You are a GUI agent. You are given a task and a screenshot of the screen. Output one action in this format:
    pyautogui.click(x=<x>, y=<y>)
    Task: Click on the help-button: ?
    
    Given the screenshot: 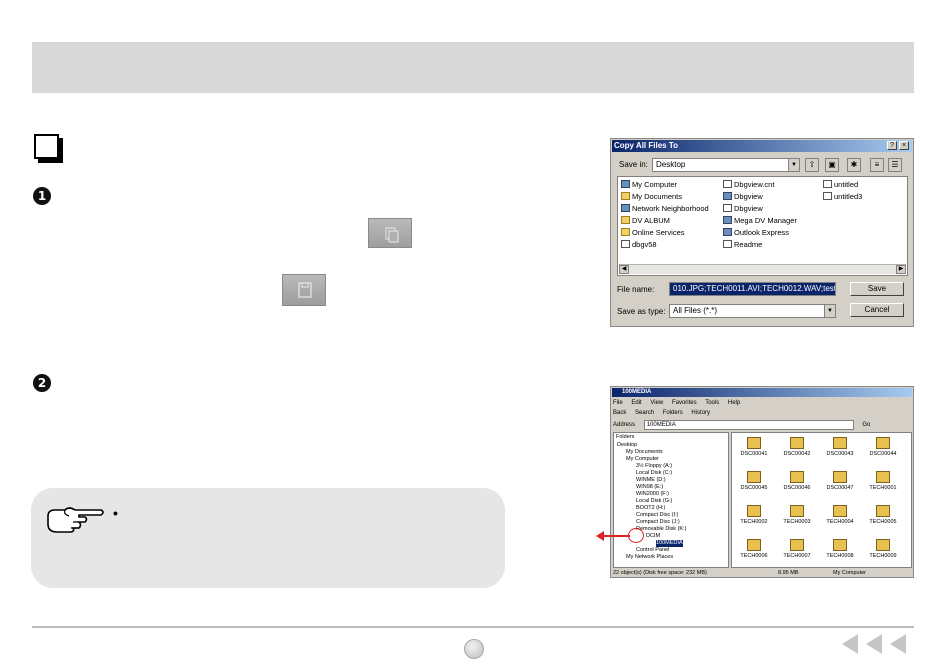 What is the action you would take?
    pyautogui.click(x=892, y=145)
    